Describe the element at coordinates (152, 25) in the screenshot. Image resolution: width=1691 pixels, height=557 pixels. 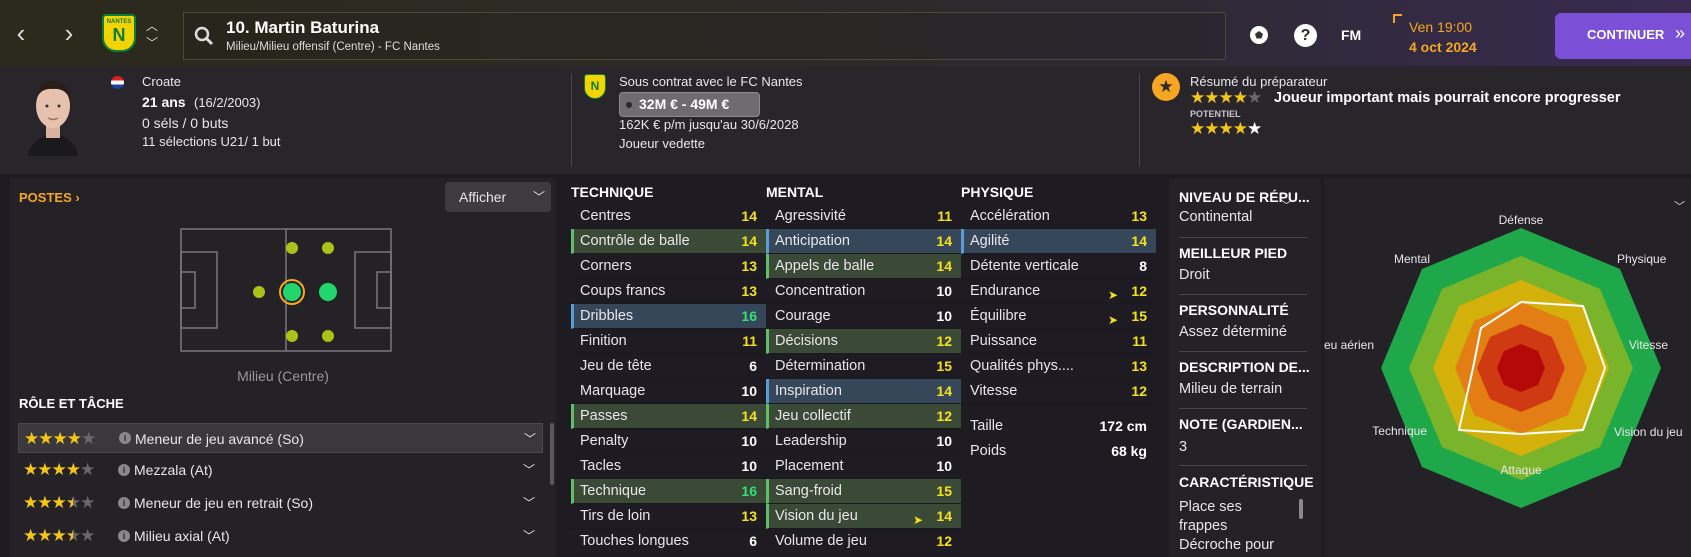
I see `player-switch-up-icon: ︿` at that location.